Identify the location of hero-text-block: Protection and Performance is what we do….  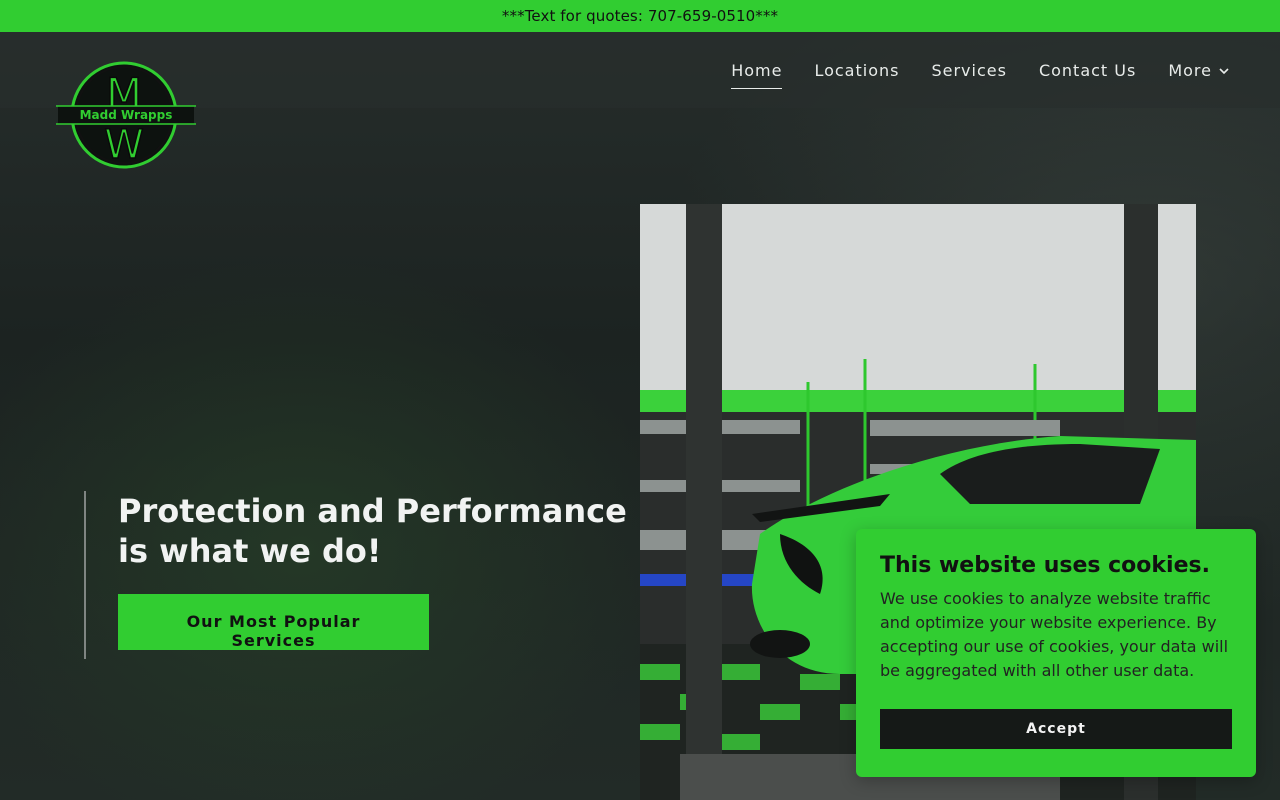
(361, 575).